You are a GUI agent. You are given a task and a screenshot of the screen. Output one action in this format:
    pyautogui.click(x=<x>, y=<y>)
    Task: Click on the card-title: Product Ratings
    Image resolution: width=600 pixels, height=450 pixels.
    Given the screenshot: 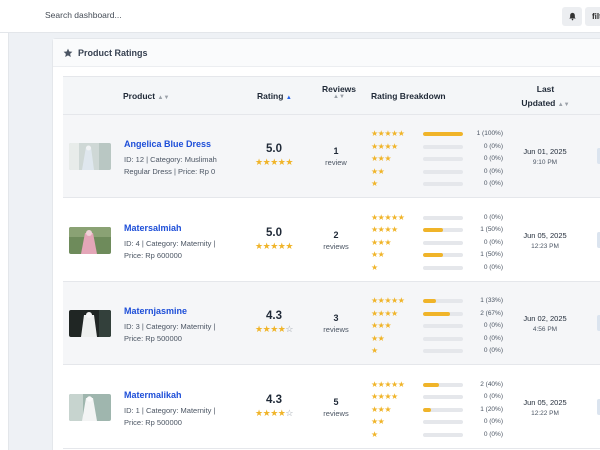 What is the action you would take?
    pyautogui.click(x=113, y=52)
    